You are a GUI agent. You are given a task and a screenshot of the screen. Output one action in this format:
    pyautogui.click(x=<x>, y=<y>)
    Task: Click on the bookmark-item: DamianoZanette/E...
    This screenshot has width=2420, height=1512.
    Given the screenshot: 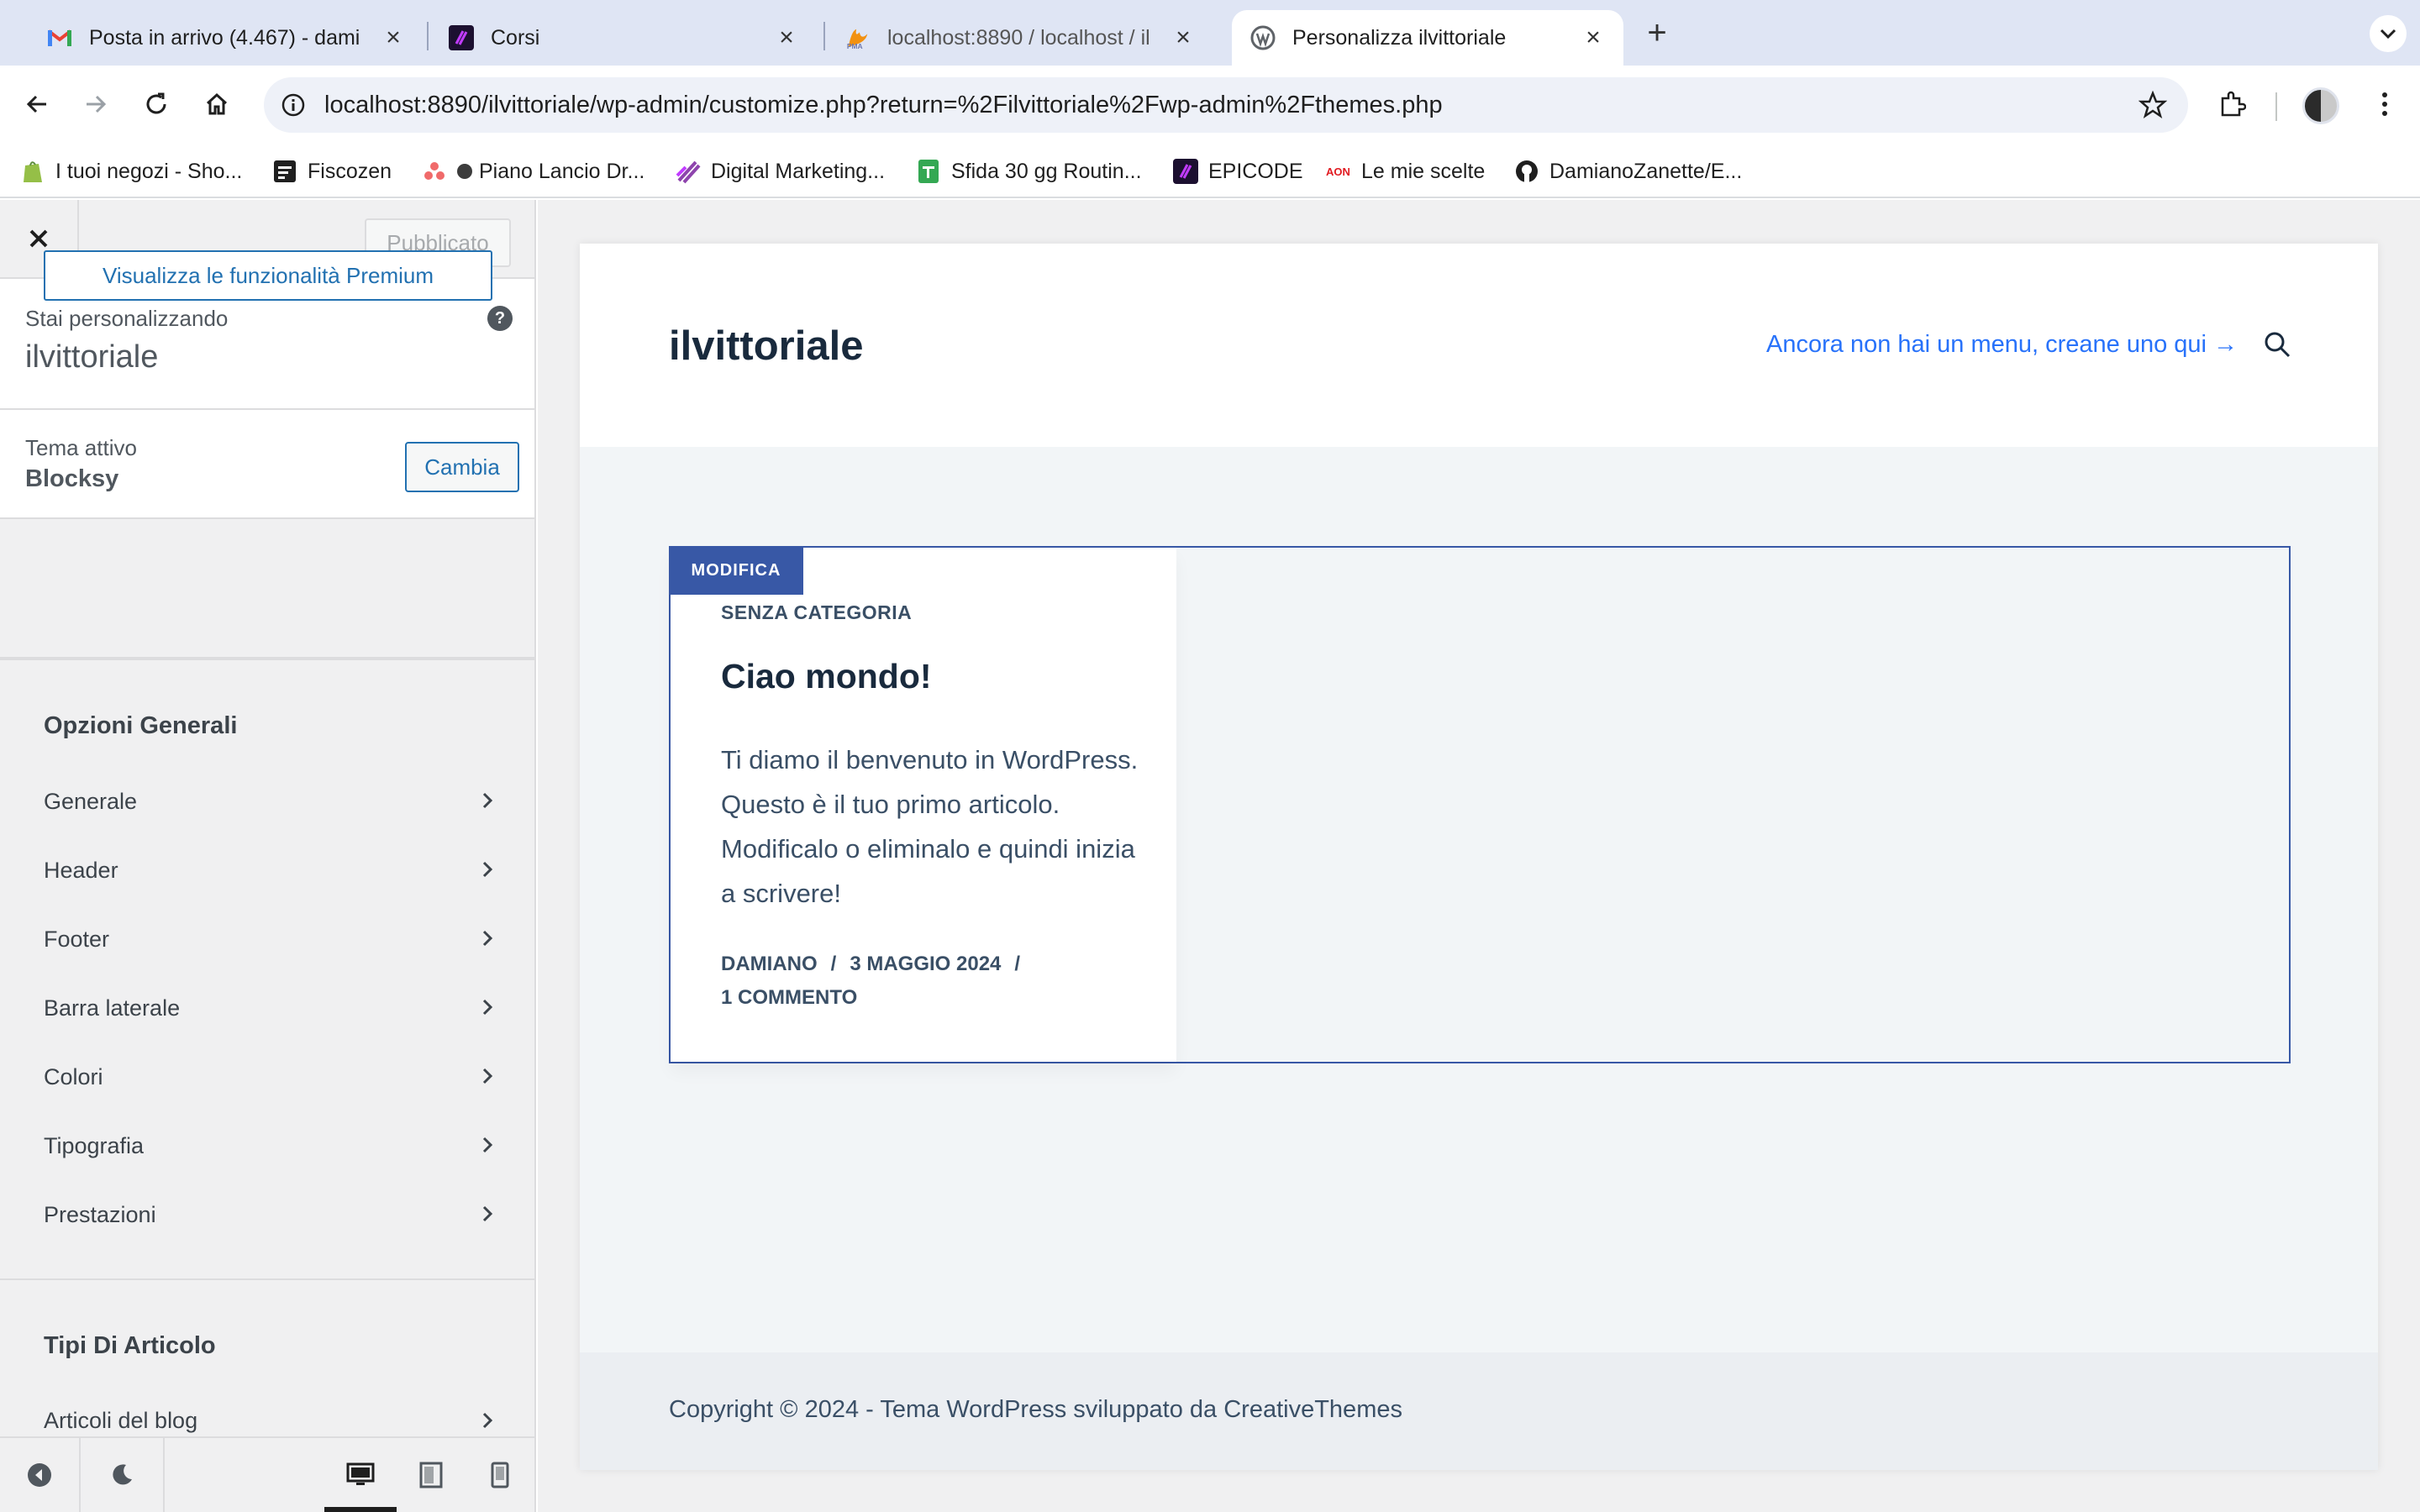 What is the action you would take?
    pyautogui.click(x=1628, y=171)
    